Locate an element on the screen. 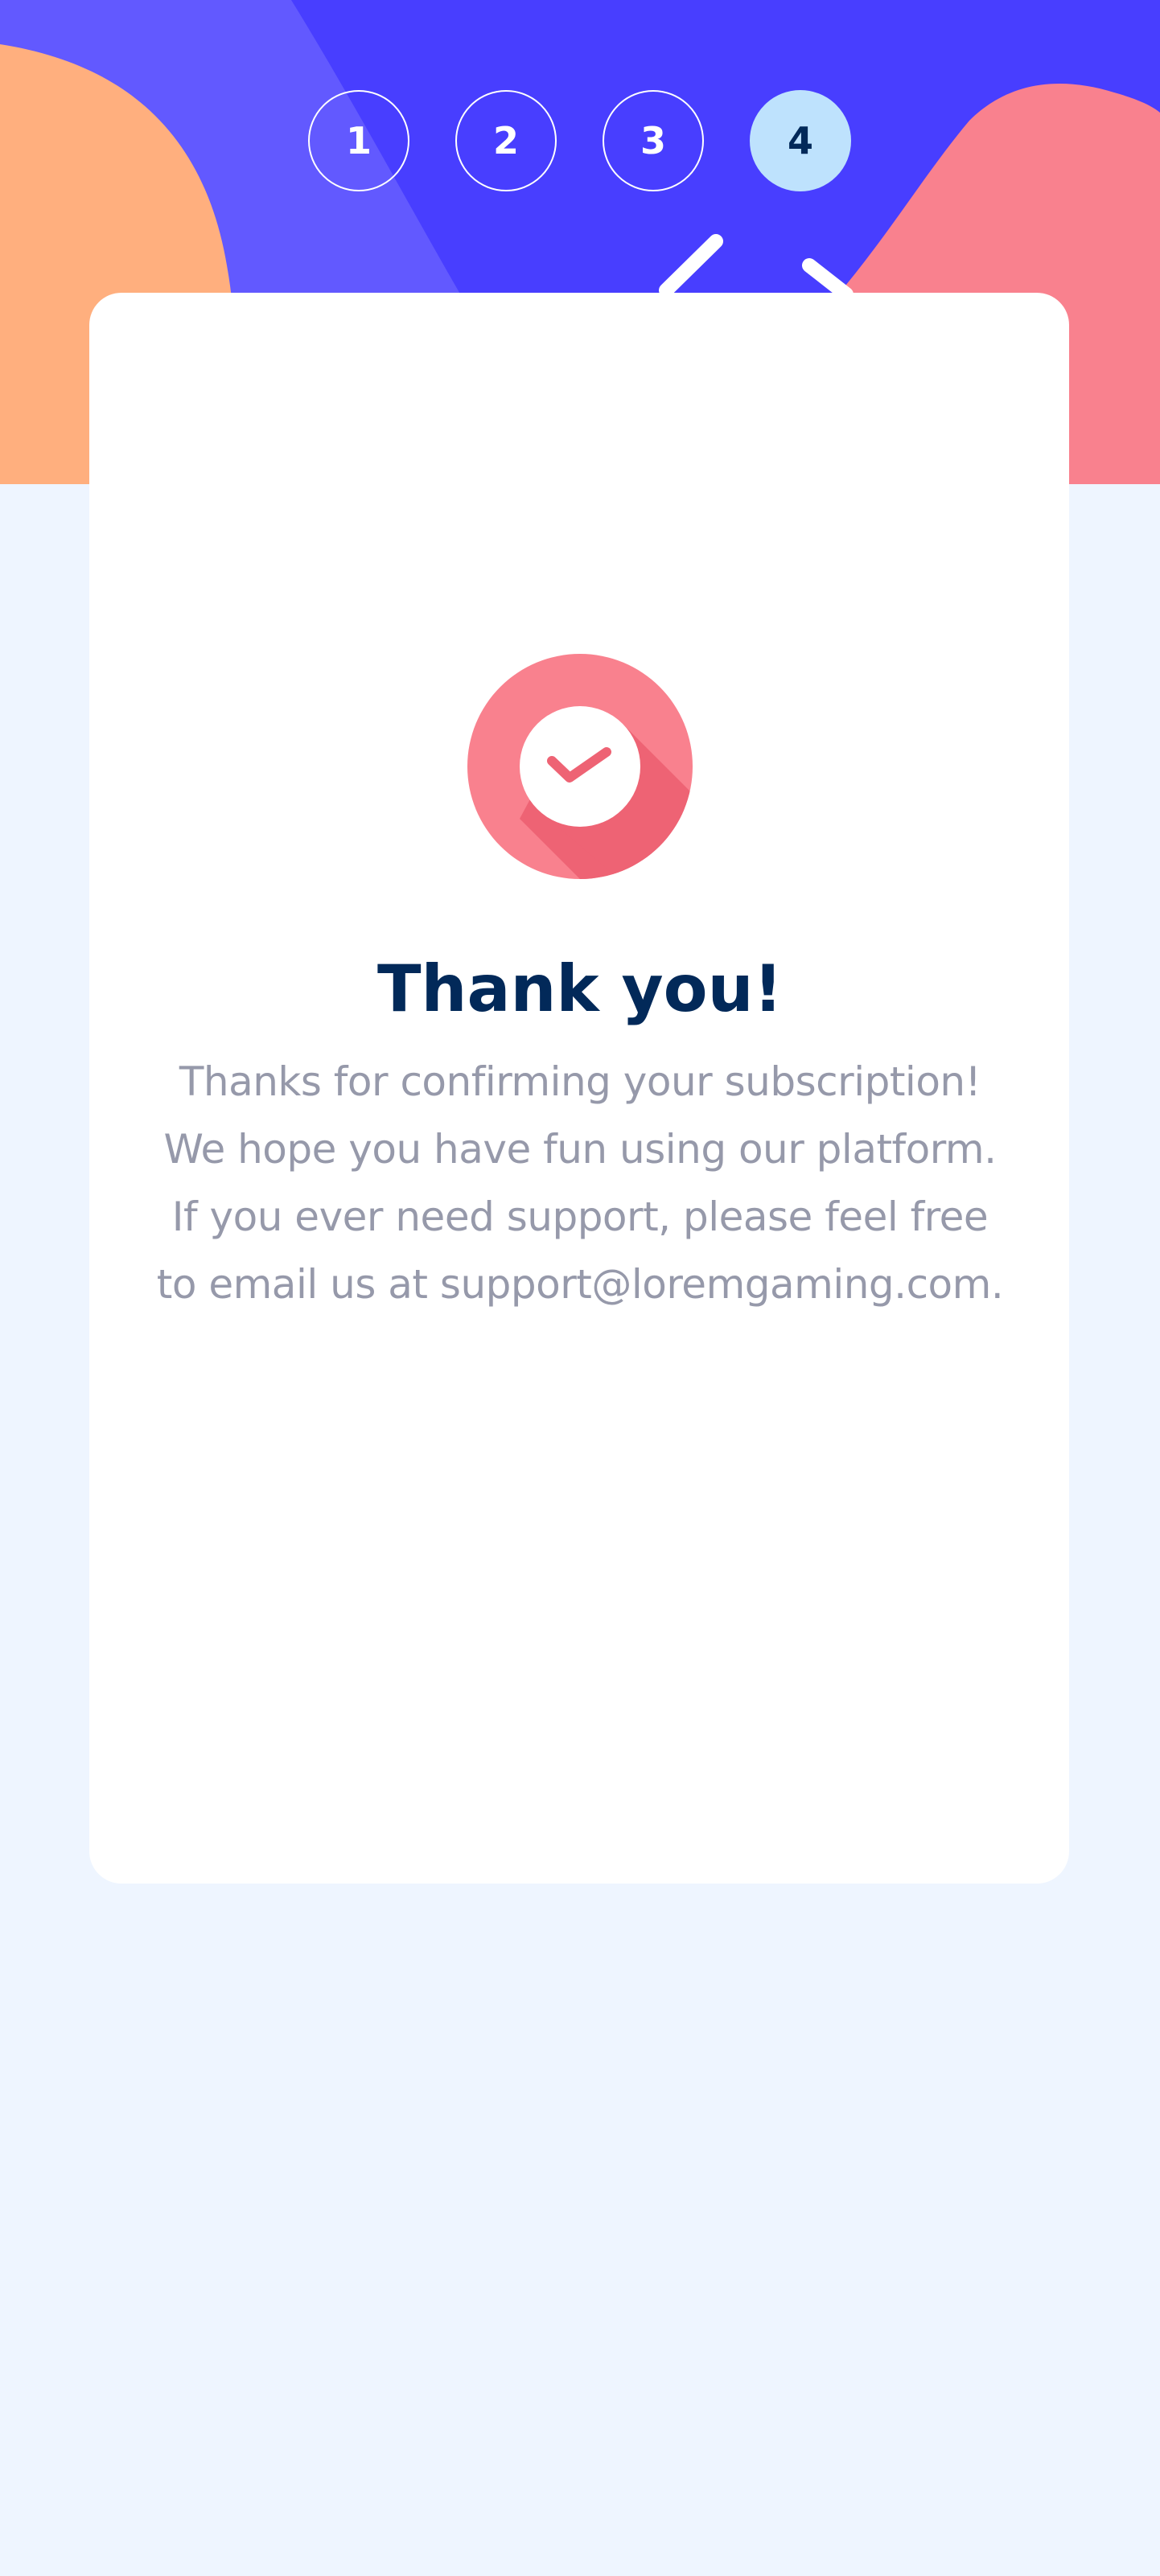  step-indicator: 1 2 3 4 is located at coordinates (580, 140).